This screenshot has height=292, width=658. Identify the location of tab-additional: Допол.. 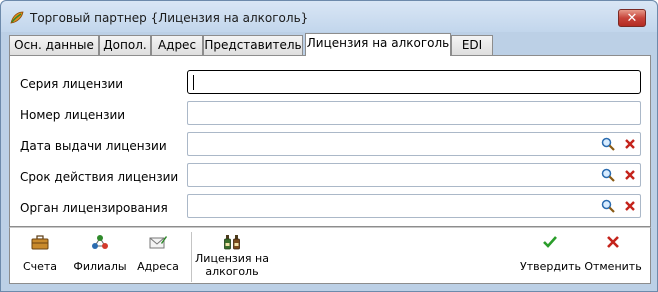
(125, 45).